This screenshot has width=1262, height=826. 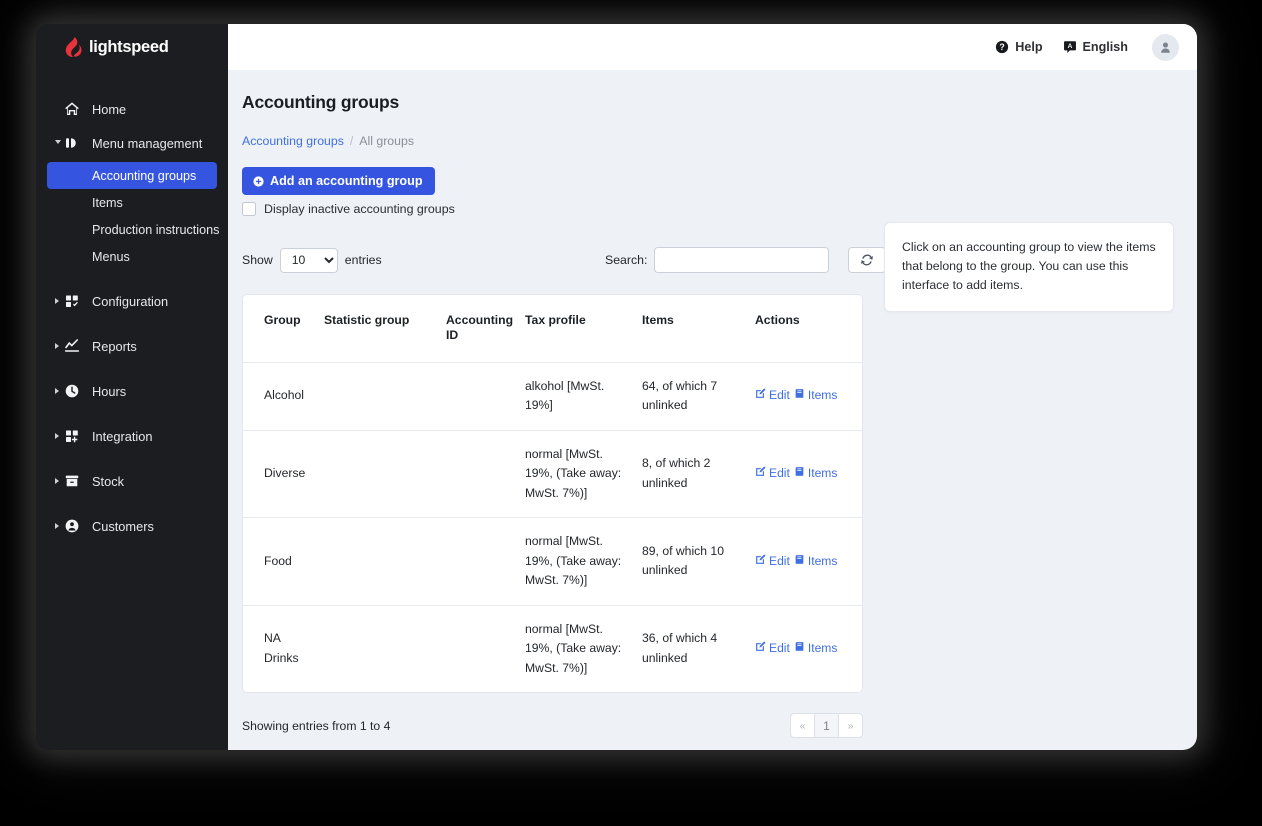 What do you see at coordinates (132, 109) in the screenshot?
I see `sidebar-item-home: Home` at bounding box center [132, 109].